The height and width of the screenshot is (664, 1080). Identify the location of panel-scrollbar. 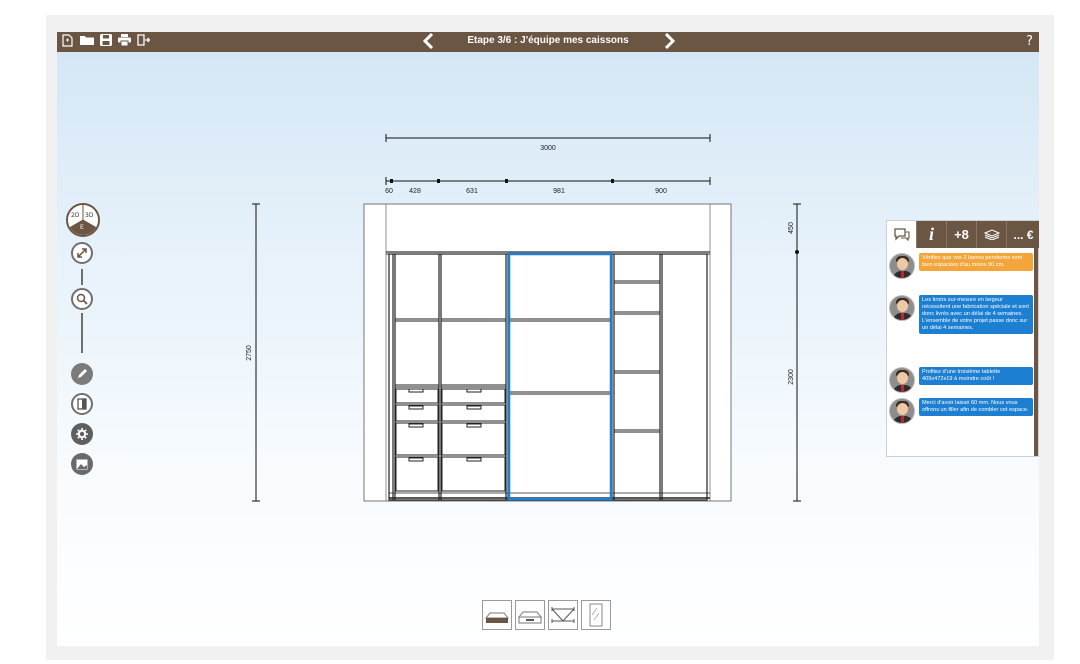
(1036, 352).